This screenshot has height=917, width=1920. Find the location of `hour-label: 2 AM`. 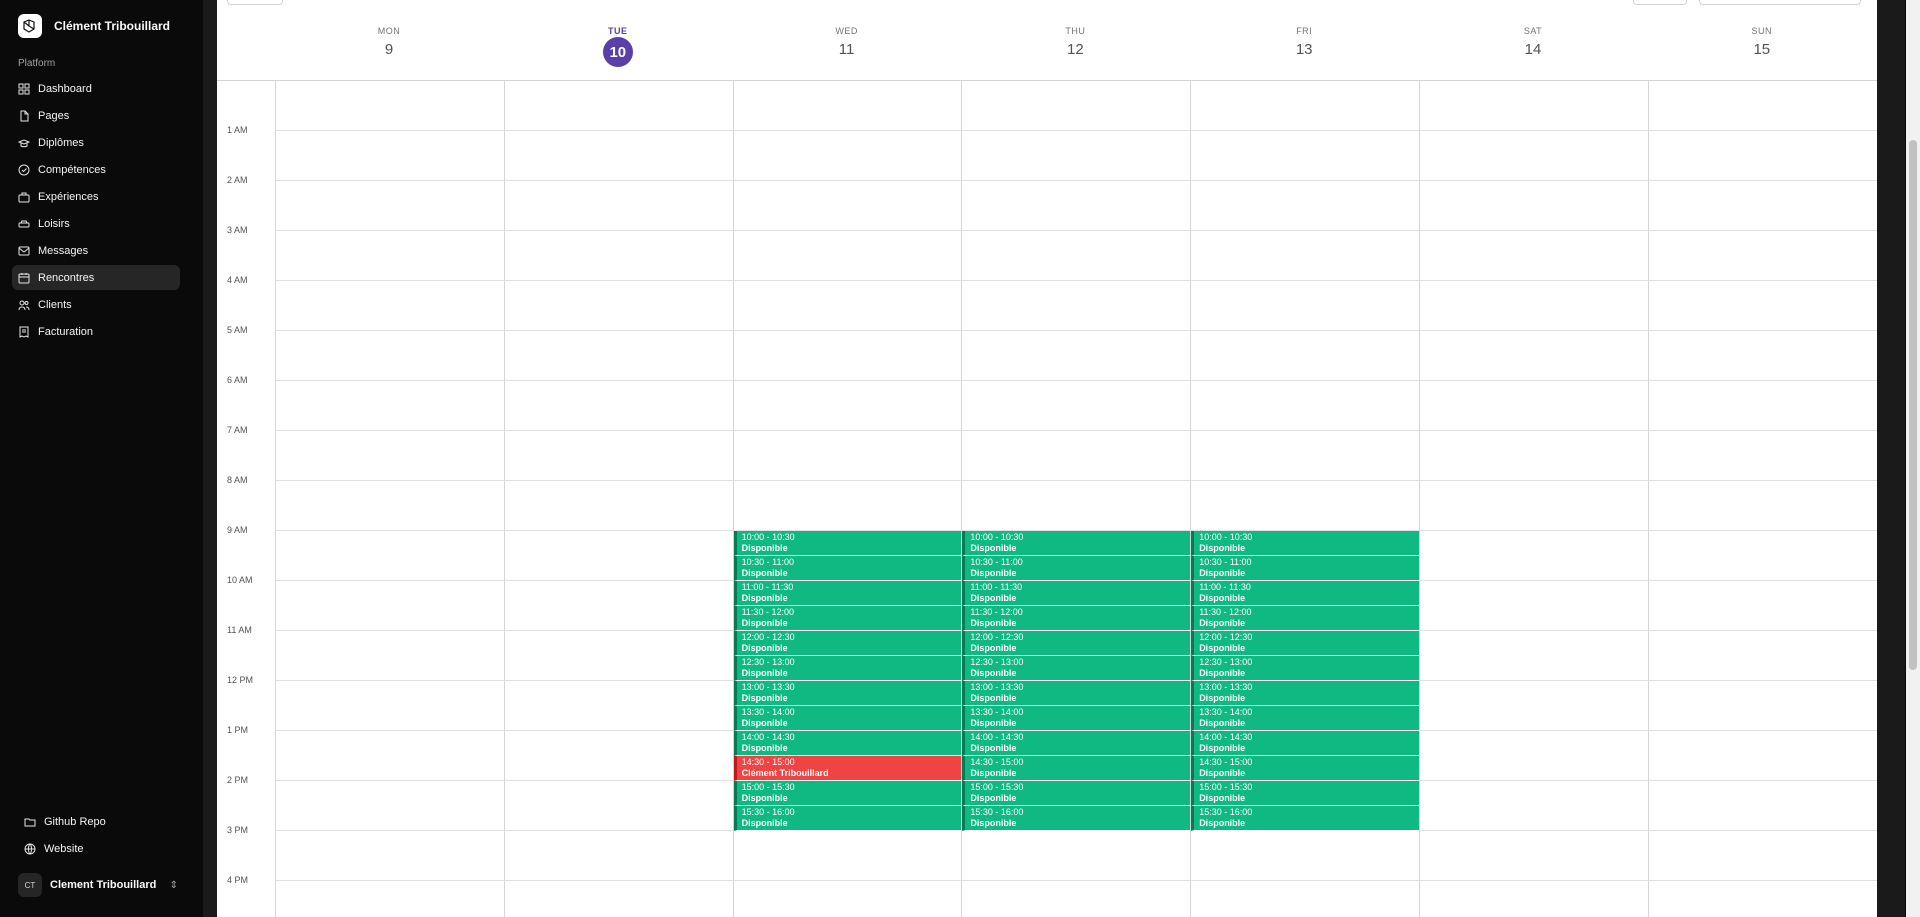

hour-label: 2 AM is located at coordinates (237, 180).